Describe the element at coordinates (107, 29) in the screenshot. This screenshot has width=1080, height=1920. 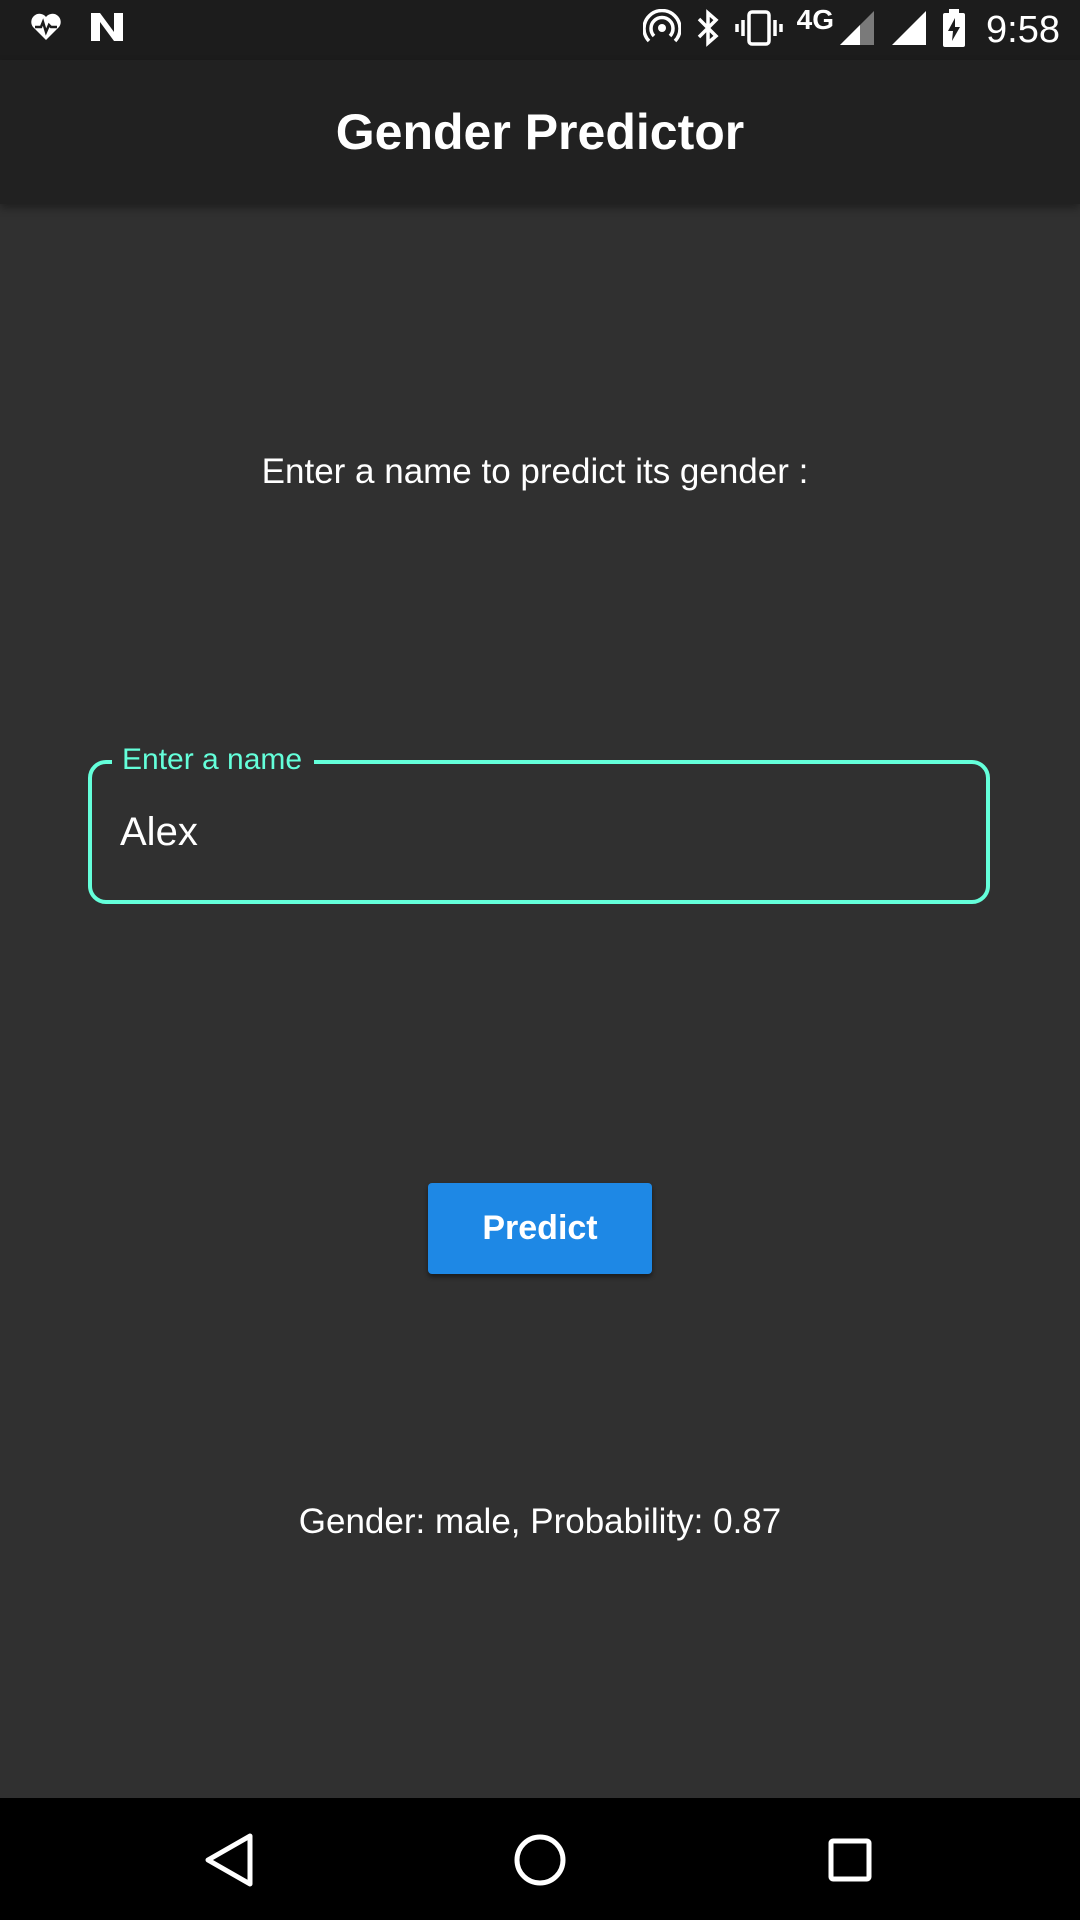
I see `n-notification-icon` at that location.